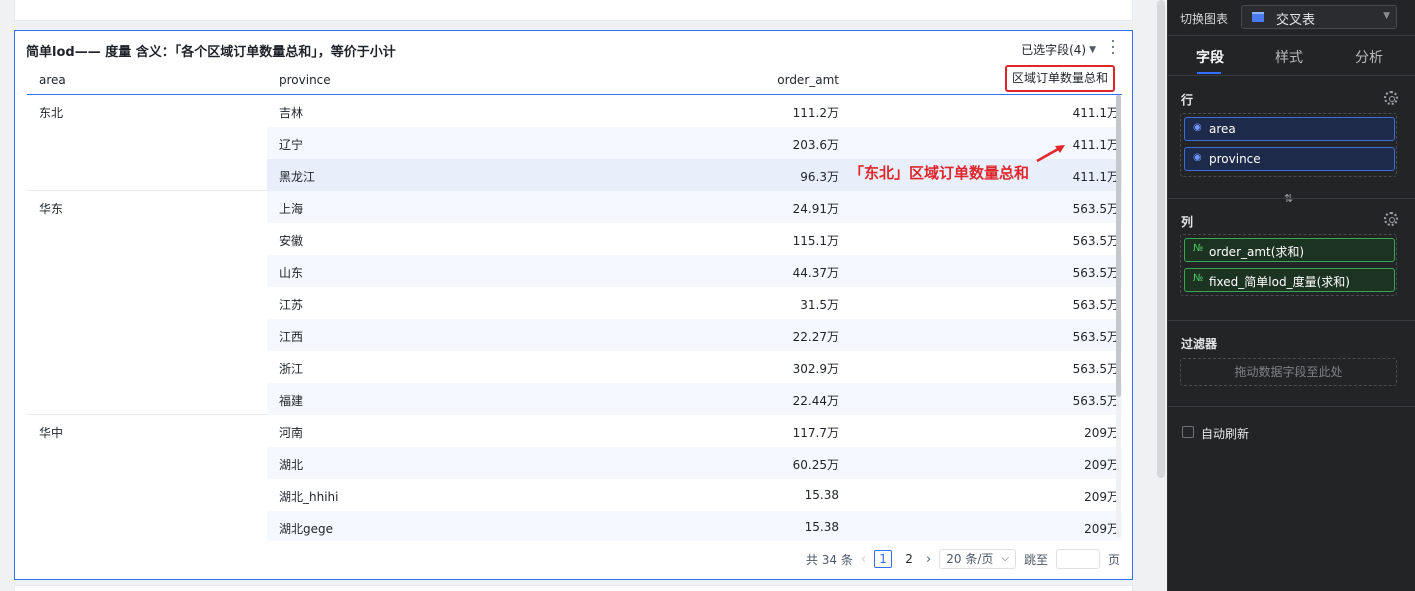 This screenshot has height=591, width=1415. What do you see at coordinates (815, 465) in the screenshot?
I see `order-amt-cell: 60.25万` at bounding box center [815, 465].